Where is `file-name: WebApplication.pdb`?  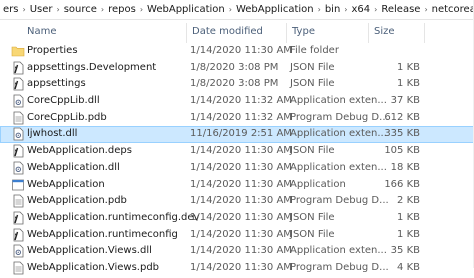
file-name: WebApplication.pdb is located at coordinates (77, 201).